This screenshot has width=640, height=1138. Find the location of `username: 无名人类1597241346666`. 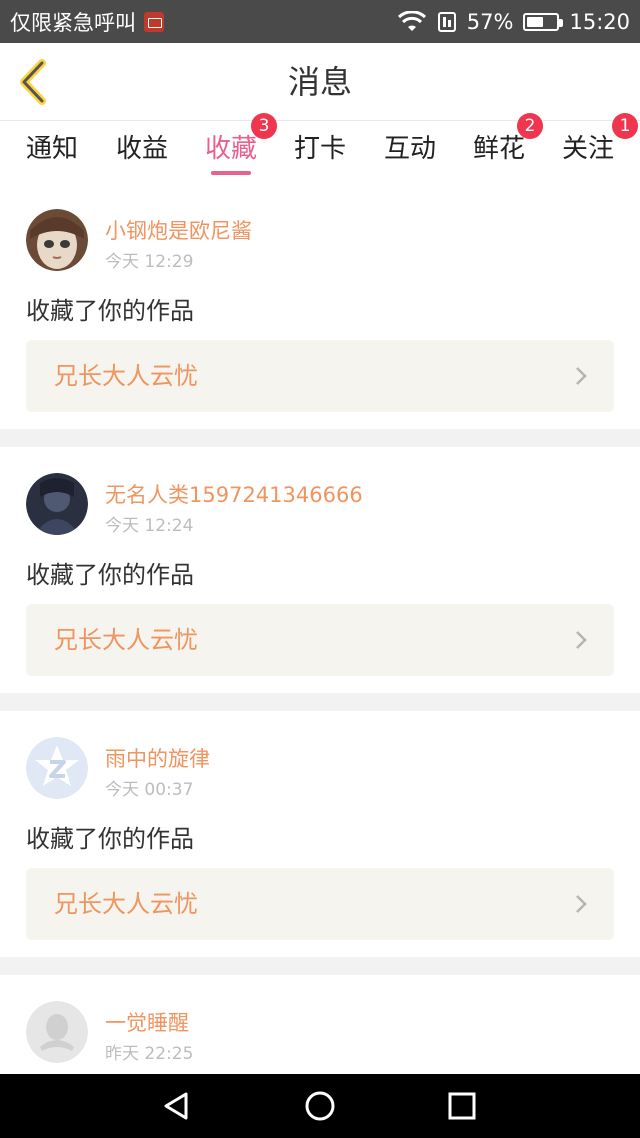

username: 无名人类1597241346666 is located at coordinates (234, 494).